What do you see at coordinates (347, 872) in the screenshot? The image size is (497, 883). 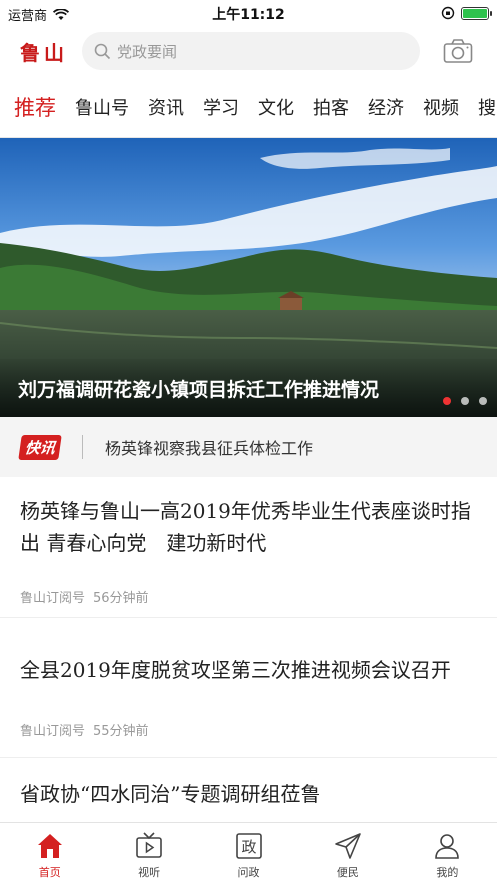 I see `nav-services-label: 便民` at bounding box center [347, 872].